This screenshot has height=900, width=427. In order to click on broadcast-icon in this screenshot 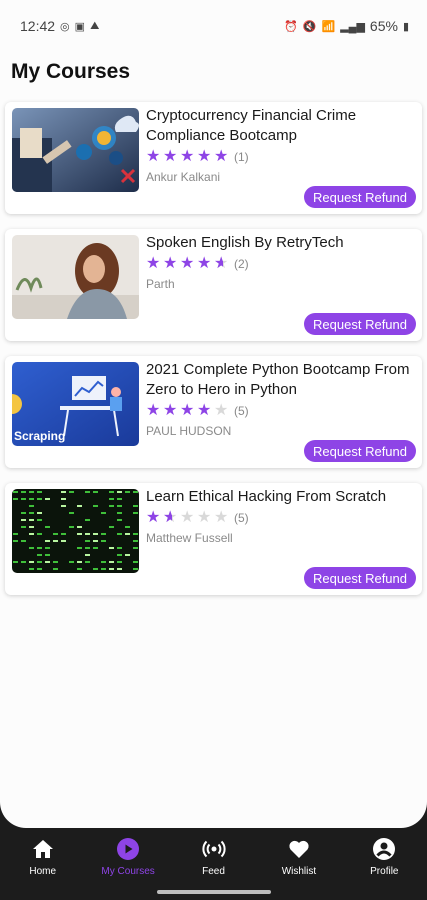, I will do `click(214, 849)`.